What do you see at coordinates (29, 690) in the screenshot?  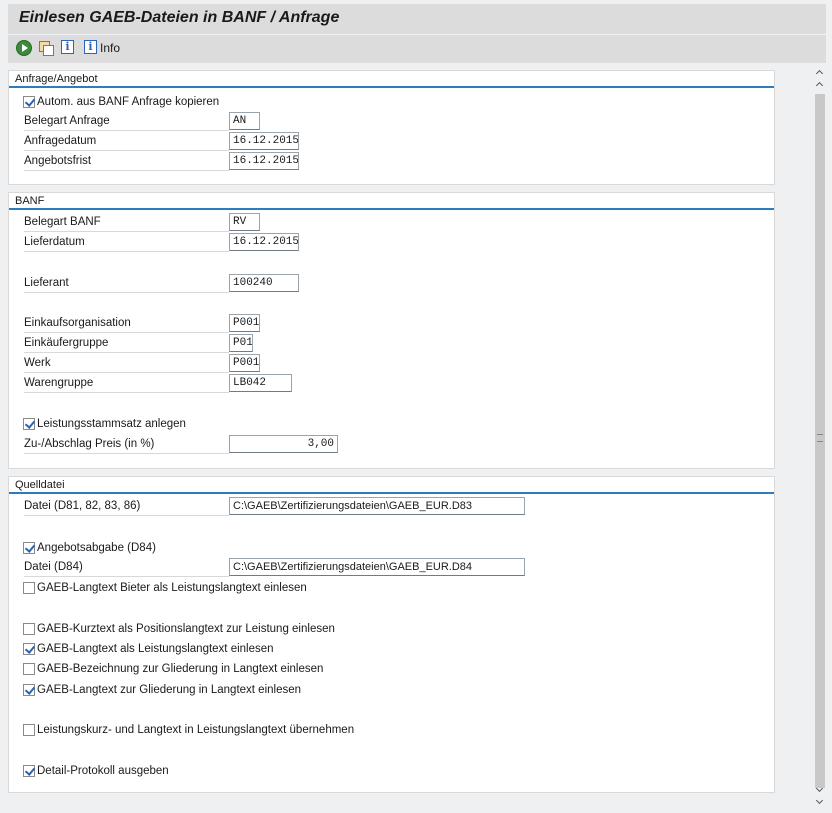 I see `gliederung-checkbox` at bounding box center [29, 690].